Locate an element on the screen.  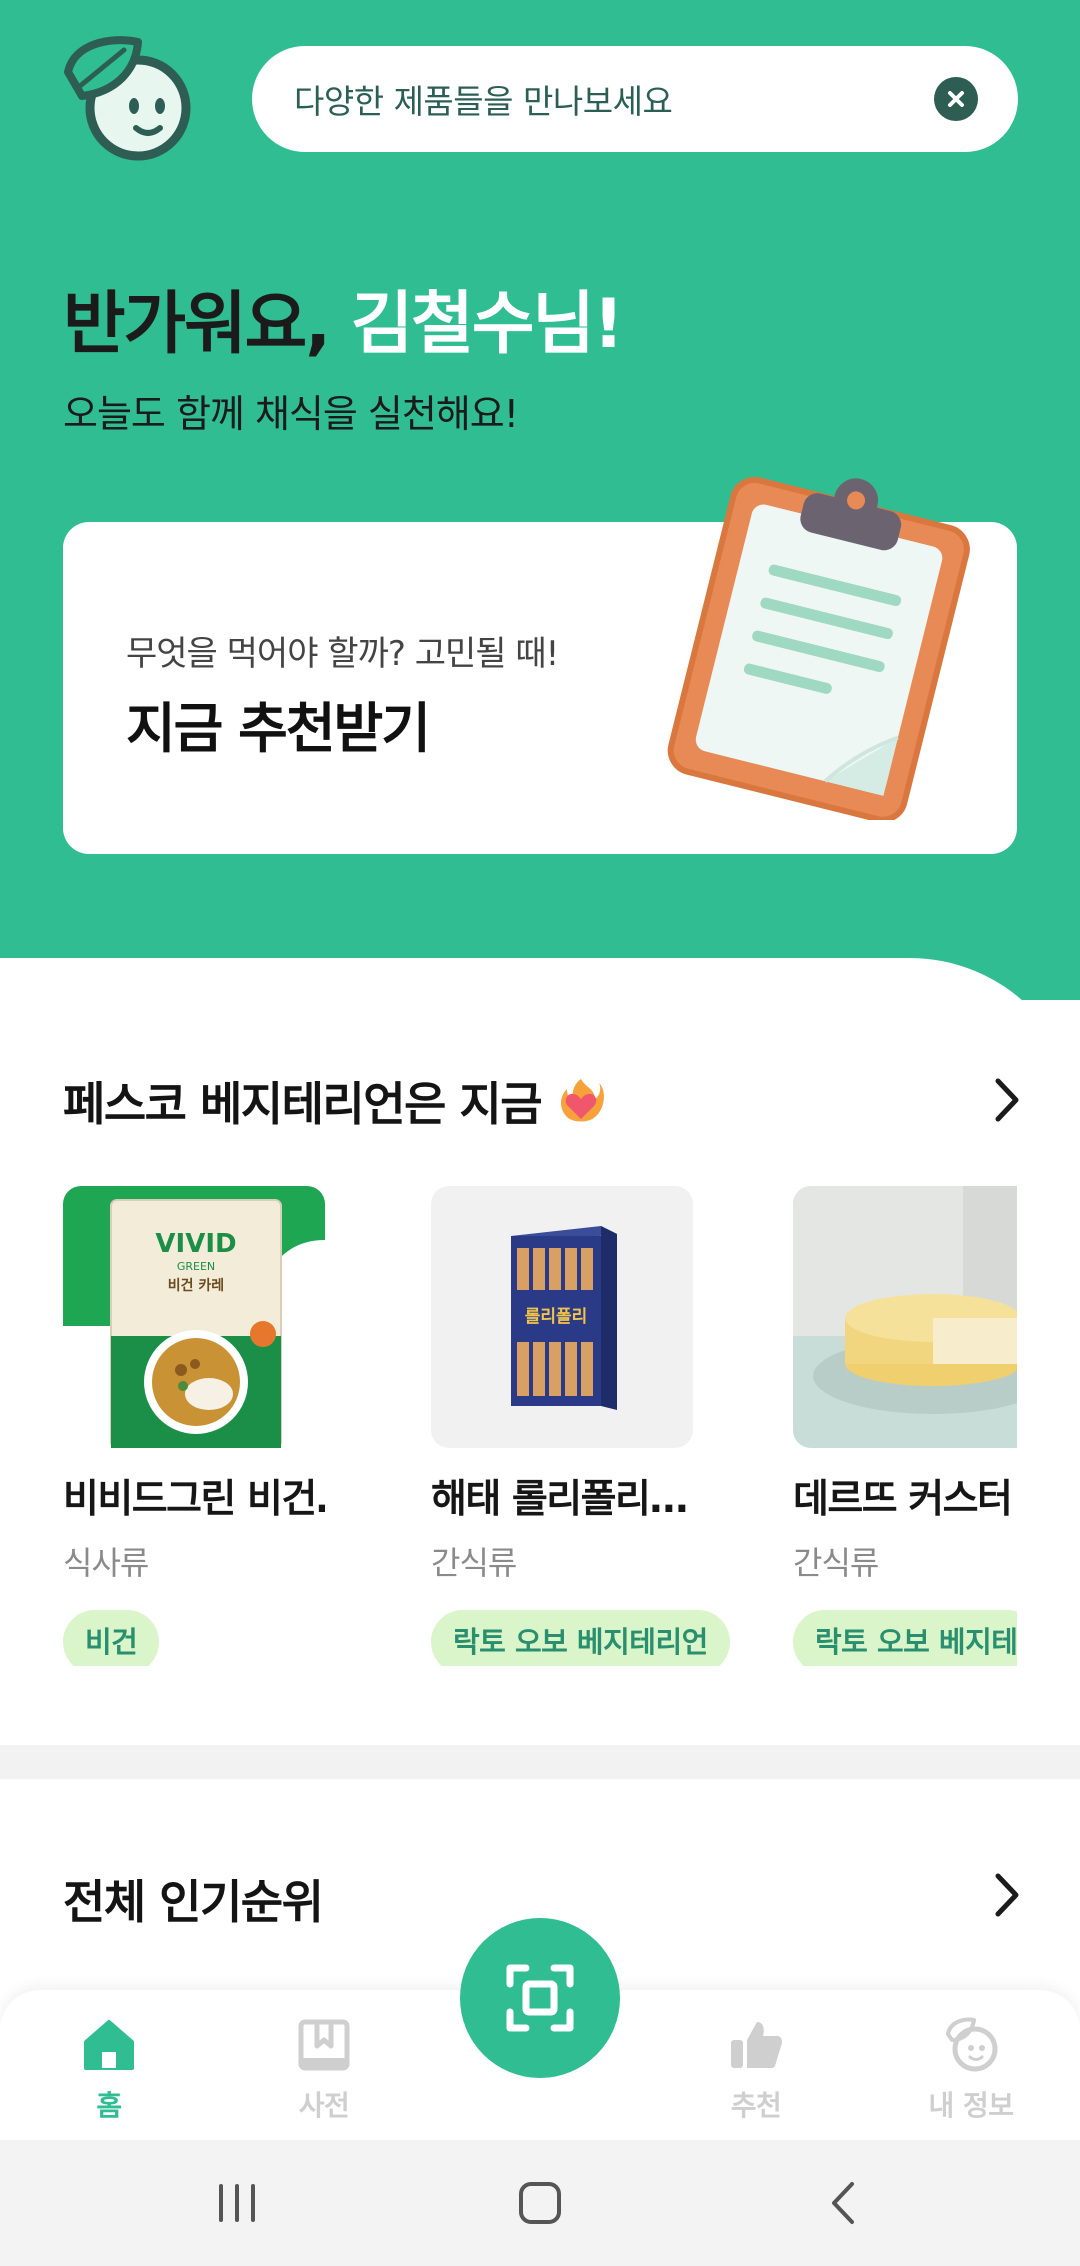
scan-icon is located at coordinates (540, 1998).